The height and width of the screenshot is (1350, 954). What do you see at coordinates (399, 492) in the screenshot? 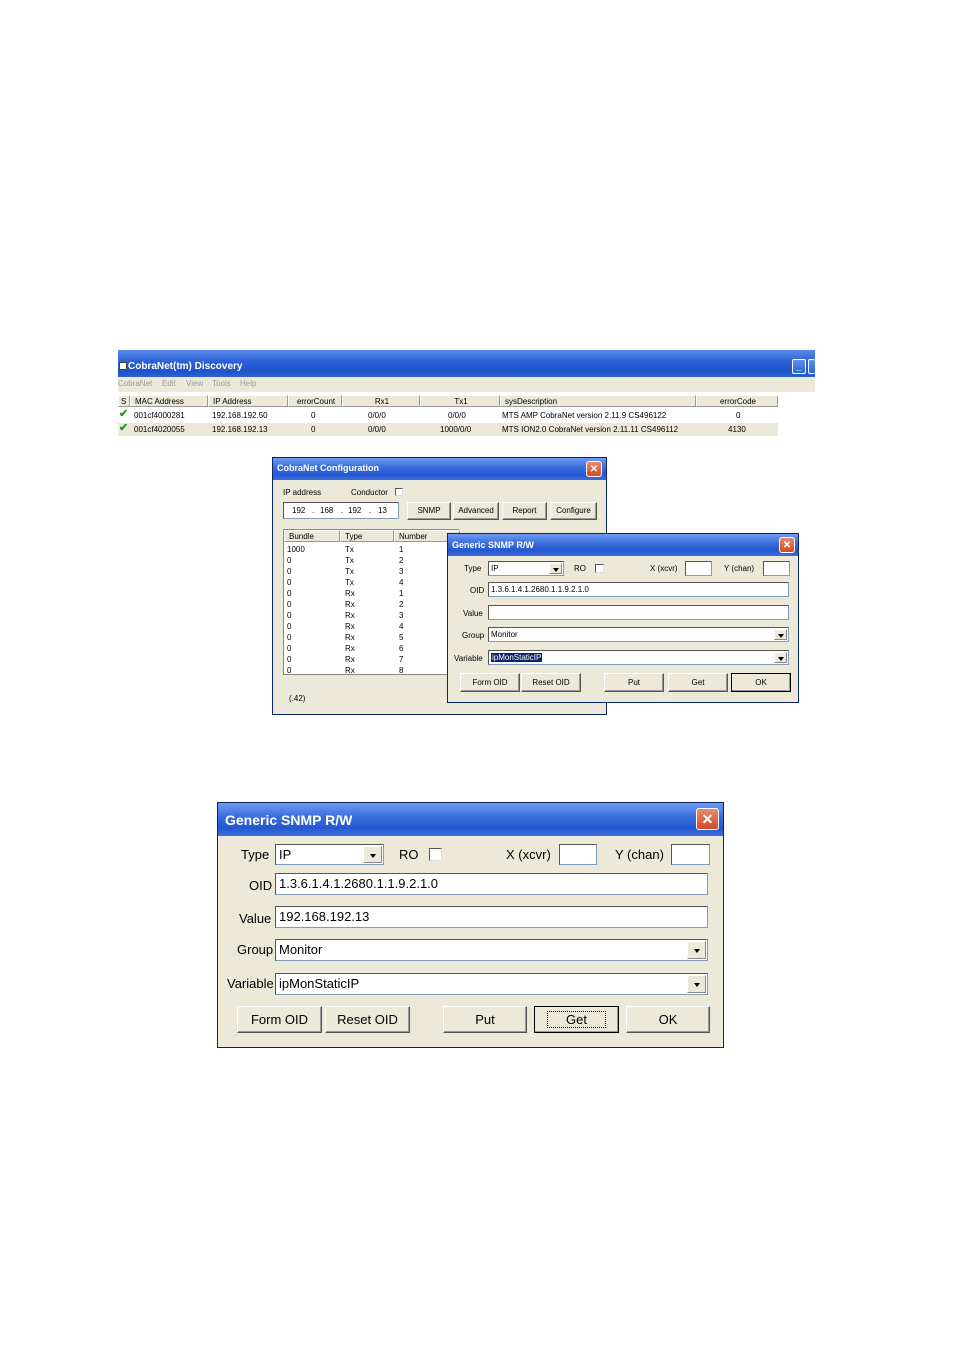
I see `conductor-checkbox` at bounding box center [399, 492].